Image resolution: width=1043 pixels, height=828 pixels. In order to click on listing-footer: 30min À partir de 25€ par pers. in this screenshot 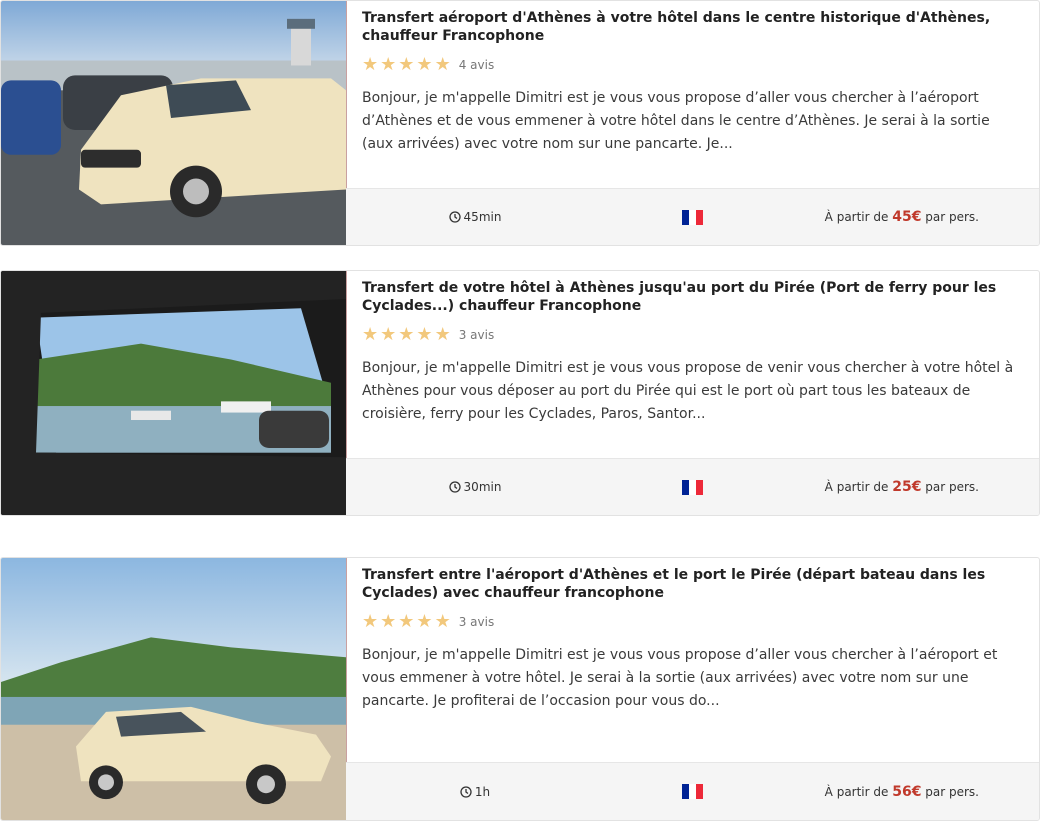, I will do `click(692, 486)`.